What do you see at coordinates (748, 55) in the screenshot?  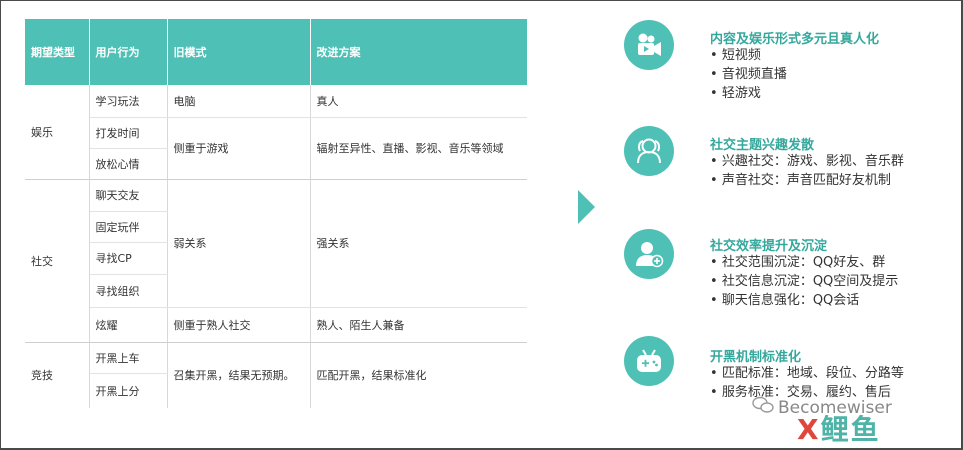 I see `list-item: 短视频` at bounding box center [748, 55].